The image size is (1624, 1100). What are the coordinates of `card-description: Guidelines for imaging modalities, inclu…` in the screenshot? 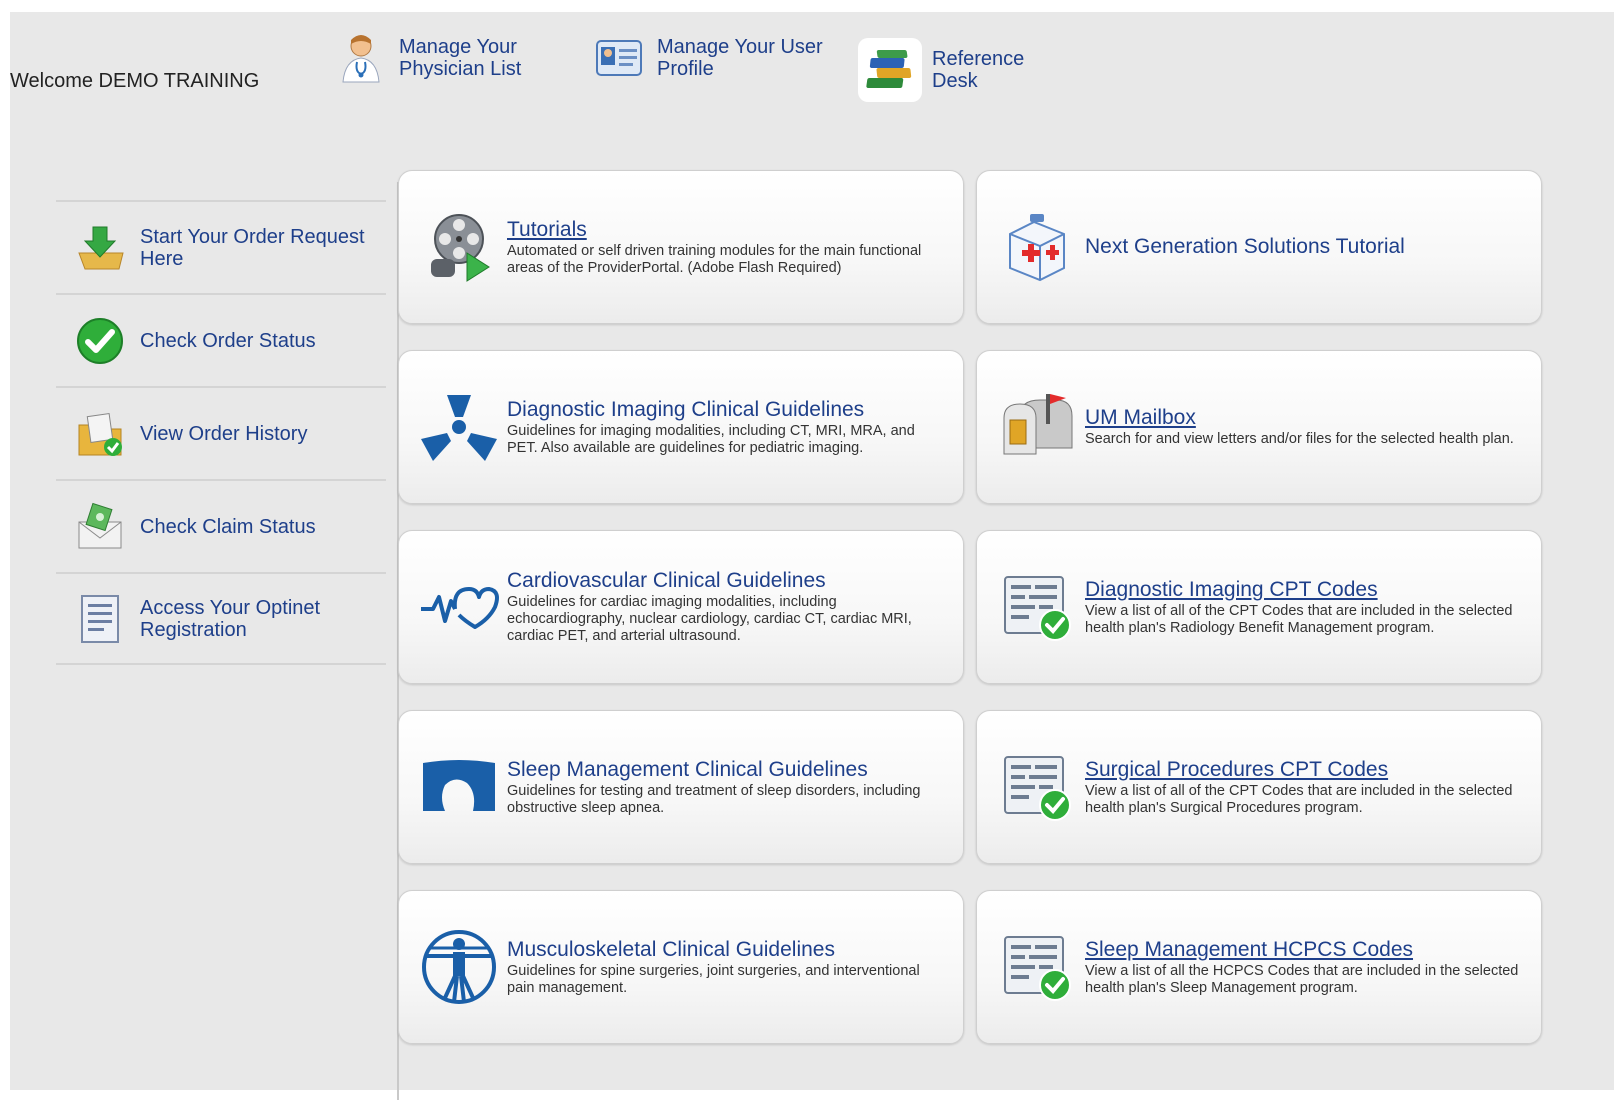 It's located at (711, 439).